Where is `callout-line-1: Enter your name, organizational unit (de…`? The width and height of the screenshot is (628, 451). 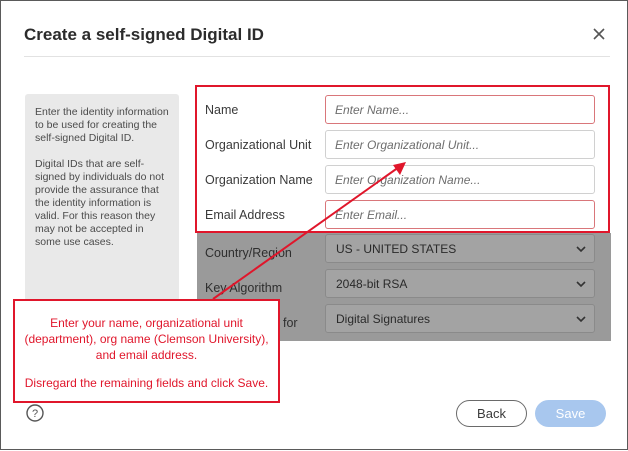 callout-line-1: Enter your name, organizational unit (de… is located at coordinates (146, 339).